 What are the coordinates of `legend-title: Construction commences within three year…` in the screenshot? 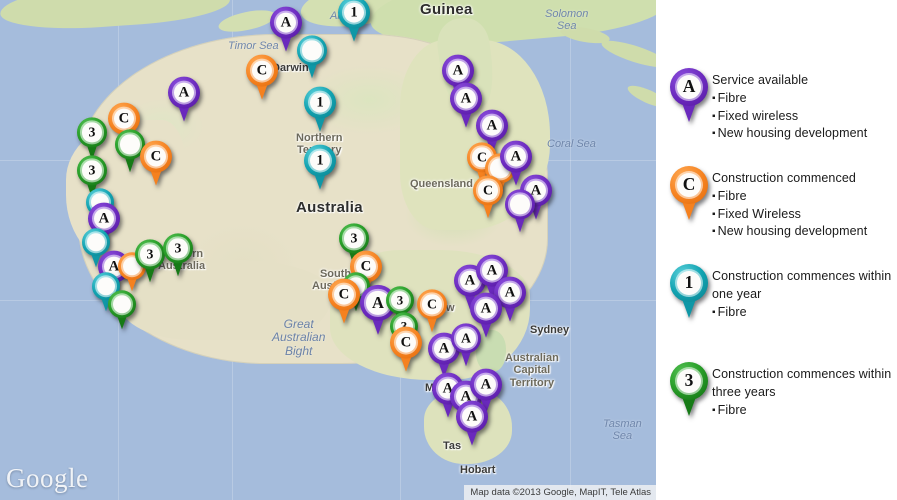 It's located at (802, 383).